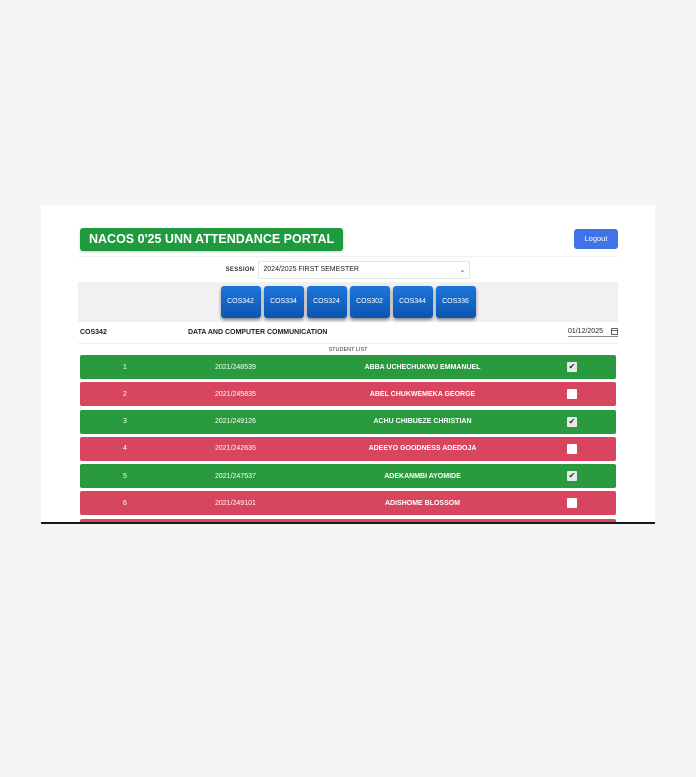 The image size is (696, 777). Describe the element at coordinates (422, 449) in the screenshot. I see `student-name: ADEEYO GOODNESS ADEDOJA` at that location.